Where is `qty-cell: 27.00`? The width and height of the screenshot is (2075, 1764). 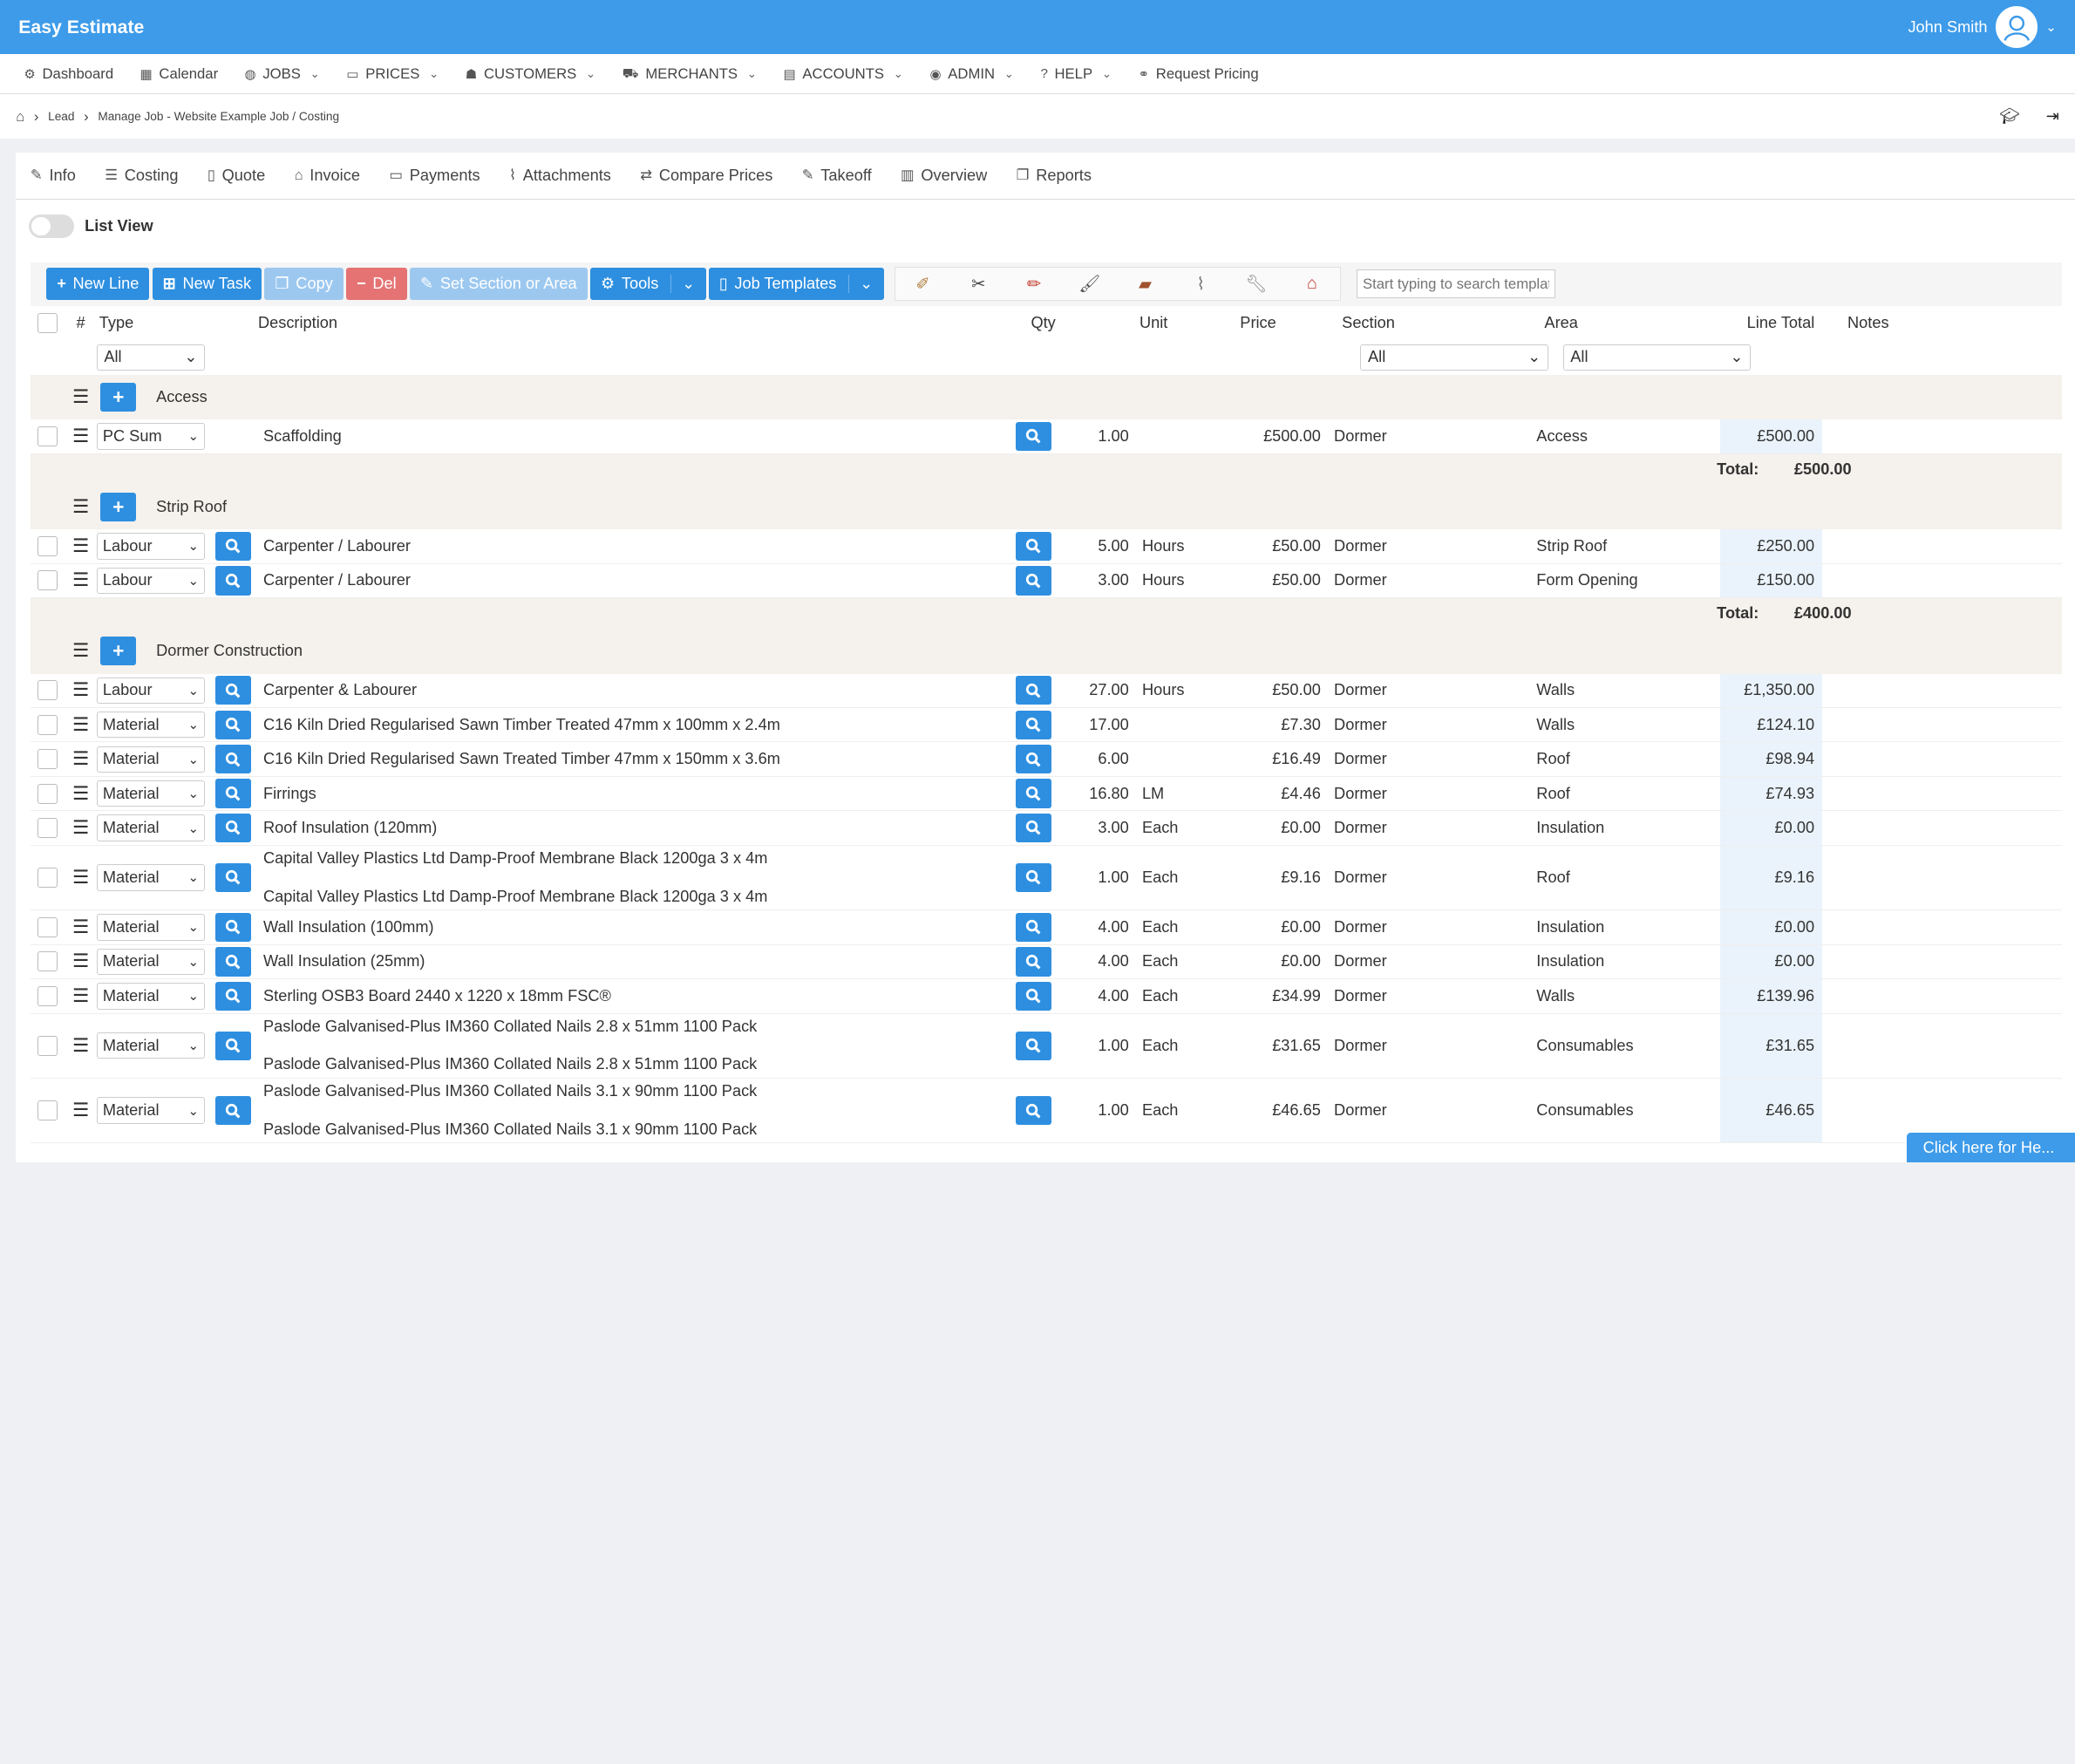 qty-cell: 27.00 is located at coordinates (1095, 690).